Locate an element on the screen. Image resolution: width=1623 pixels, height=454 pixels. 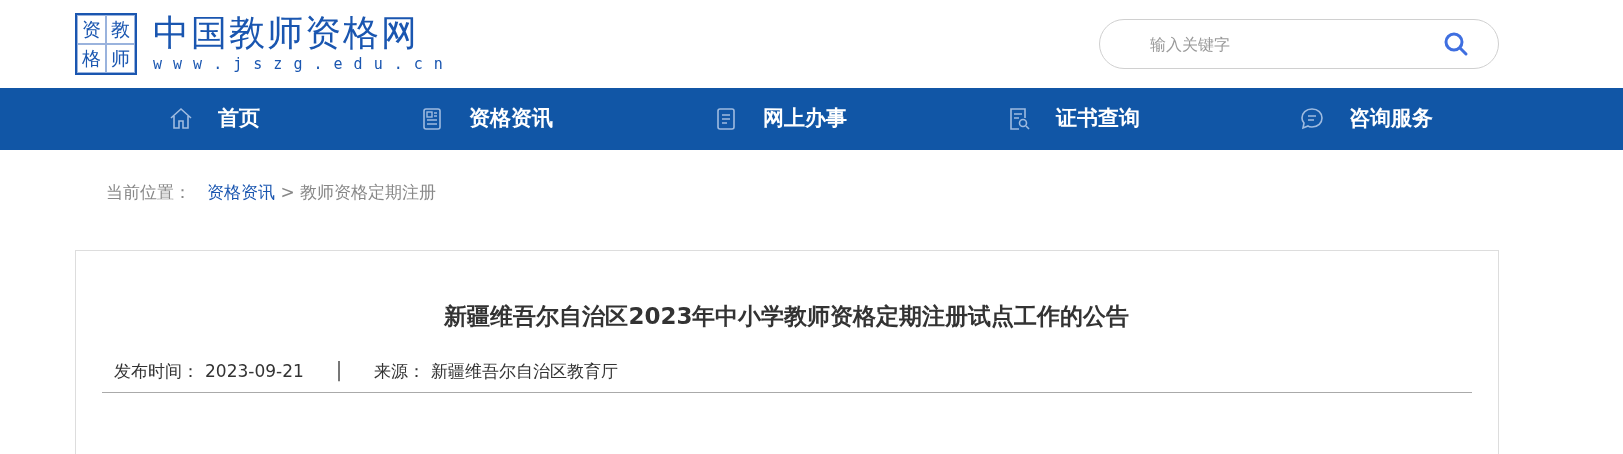
article-title: 新疆维吾尔自治区2023年中小学教师资格定期注册试点工作的公告 is located at coordinates (787, 316).